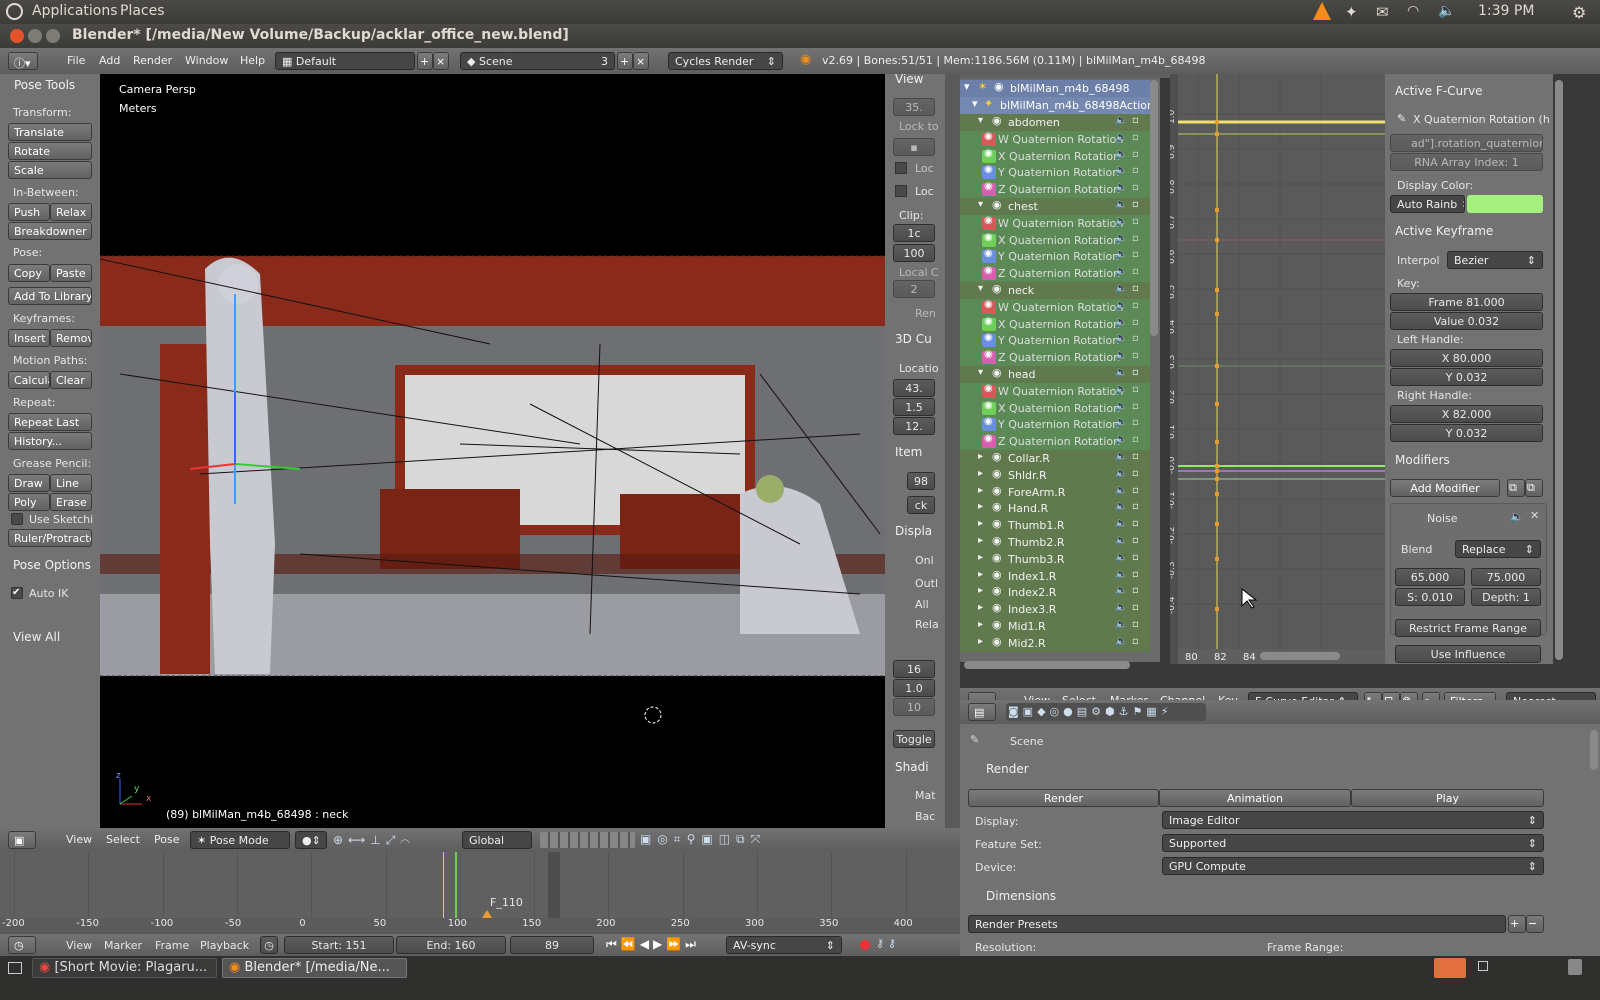  I want to click on channel-action-row: ▾ ✦ blMilMan_m4b_68498Action, so click(1057, 105).